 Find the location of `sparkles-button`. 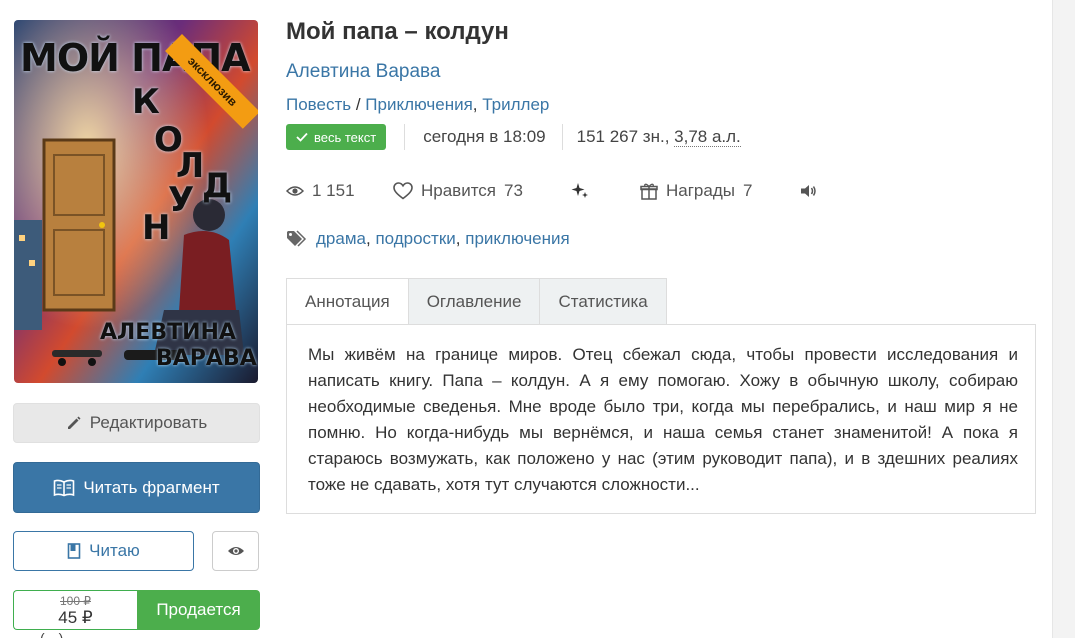

sparkles-button is located at coordinates (580, 191).